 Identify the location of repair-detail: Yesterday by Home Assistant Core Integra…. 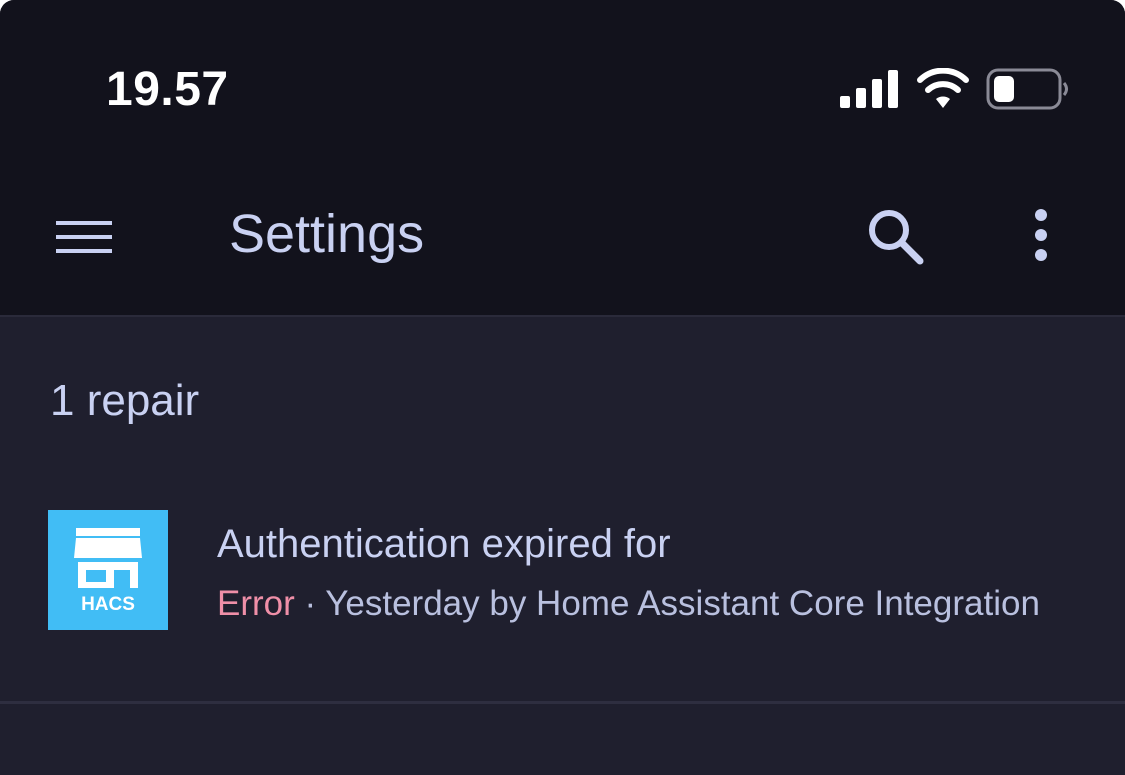
(682, 603).